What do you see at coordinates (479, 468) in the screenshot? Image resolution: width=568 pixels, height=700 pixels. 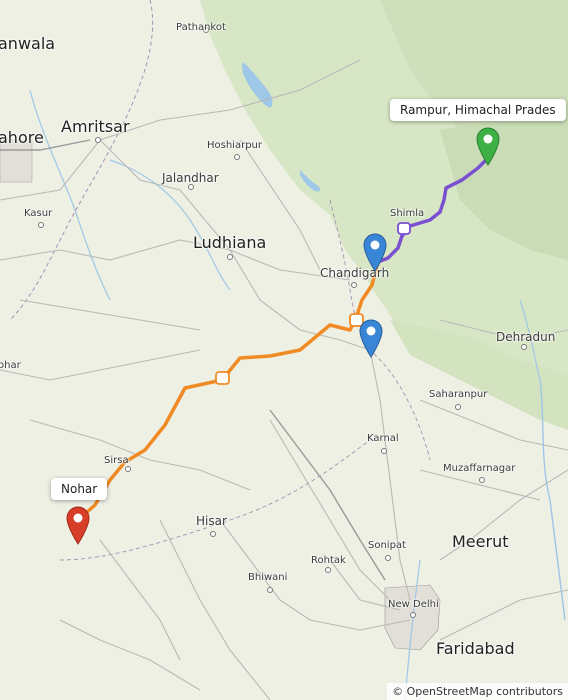 I see `place-label: Muzaffarnagar` at bounding box center [479, 468].